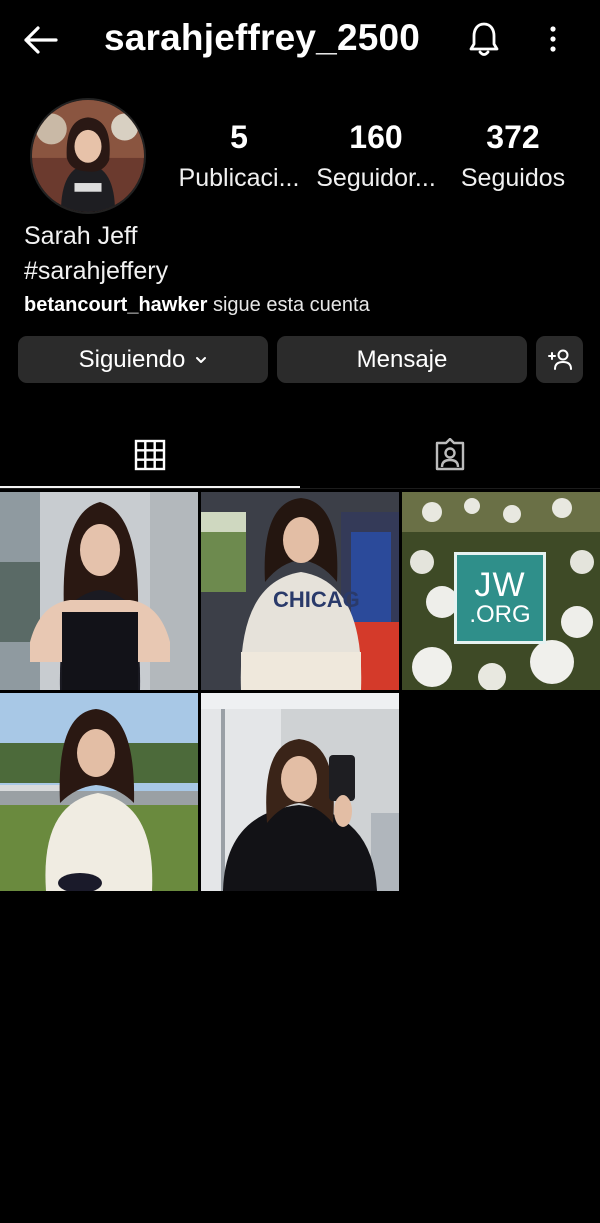 The width and height of the screenshot is (600, 1223). I want to click on stat-following: 372 Seguidos, so click(513, 156).